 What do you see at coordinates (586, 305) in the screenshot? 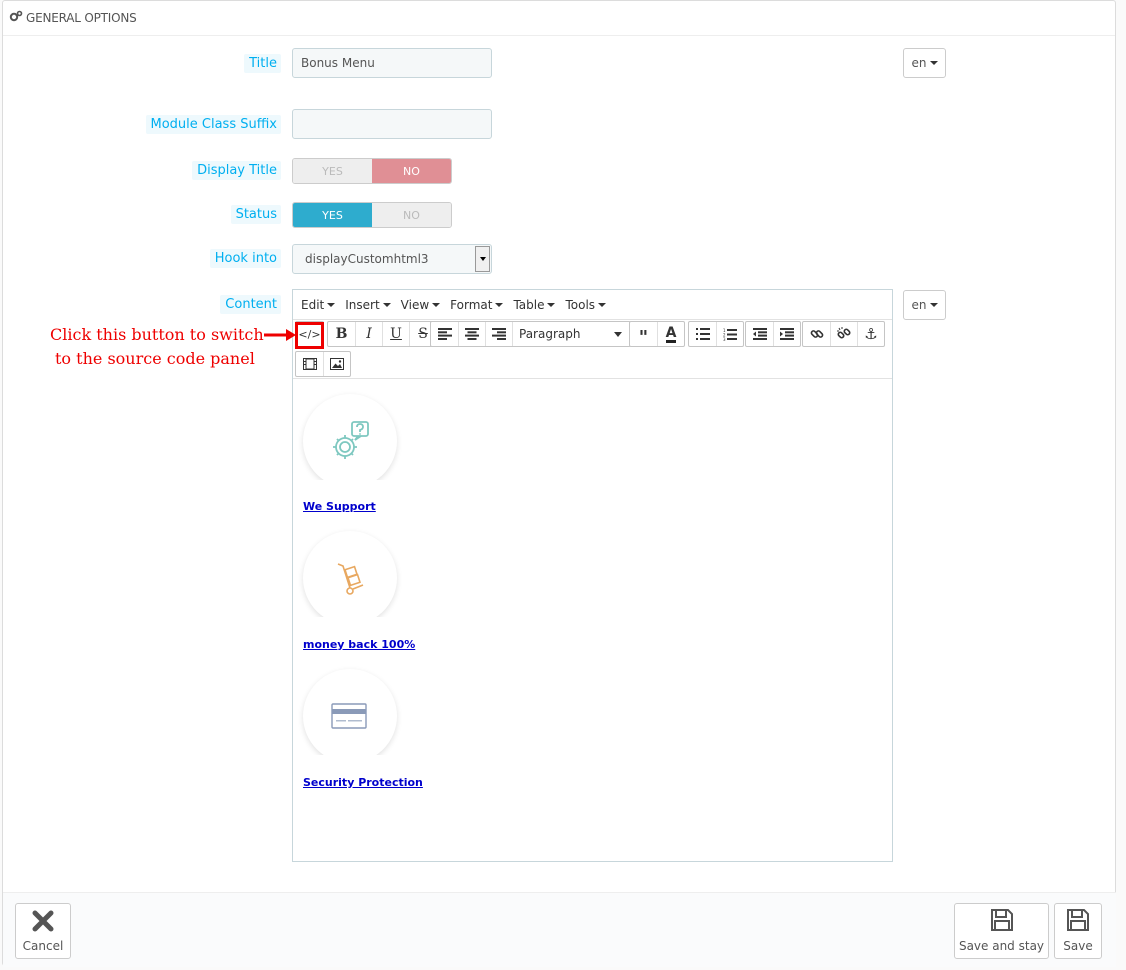
I see `menu-tools: Tools` at bounding box center [586, 305].